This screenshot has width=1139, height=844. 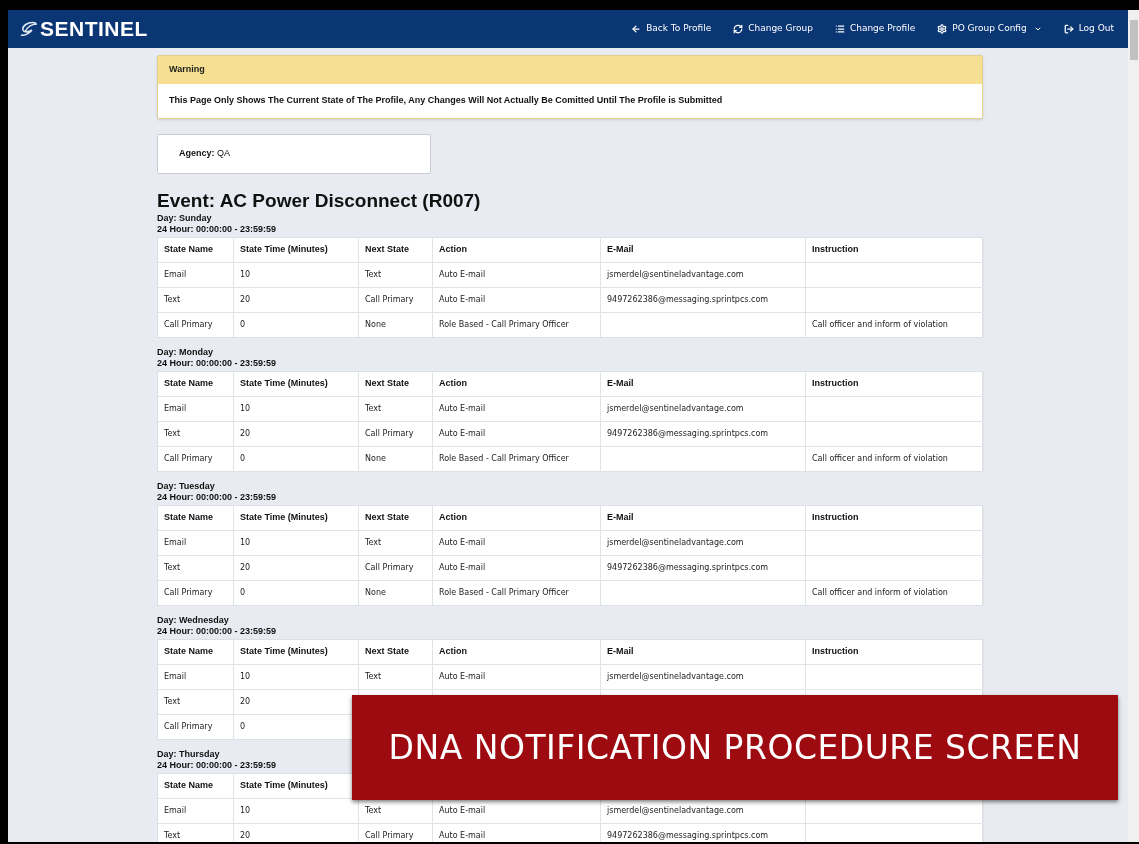 What do you see at coordinates (875, 29) in the screenshot?
I see `nav-link: Change Profile` at bounding box center [875, 29].